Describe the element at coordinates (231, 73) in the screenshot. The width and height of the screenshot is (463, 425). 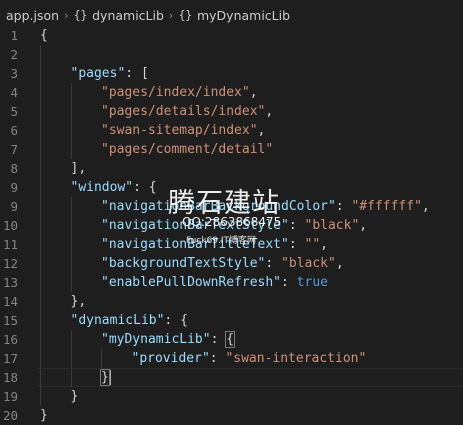
I see `code-line: 3 "pages": [` at that location.